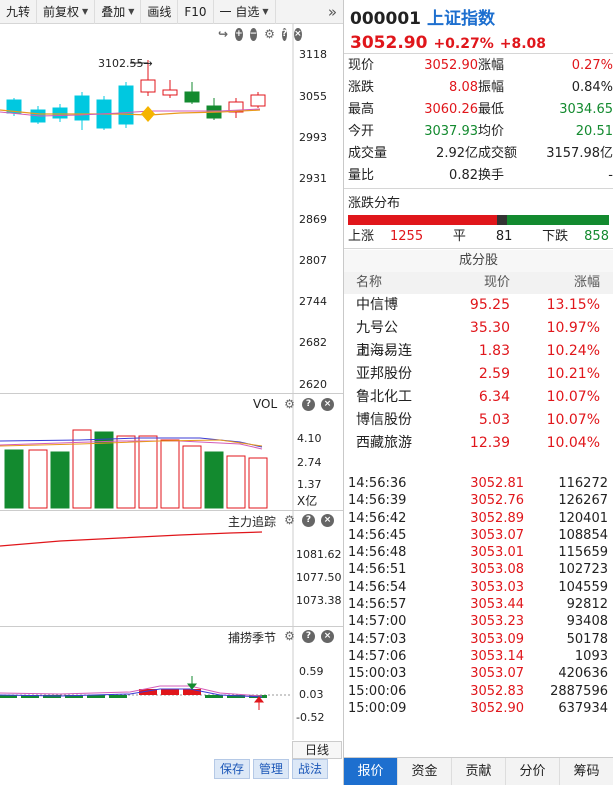 The width and height of the screenshot is (613, 785). Describe the element at coordinates (170, 692) in the screenshot. I see `season-bar` at that location.